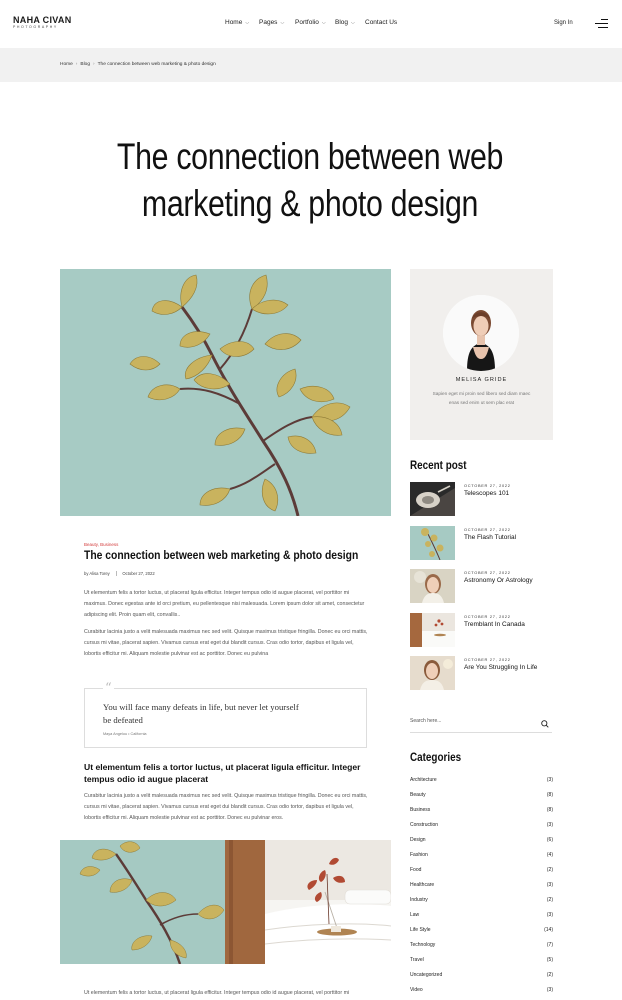 This screenshot has width=622, height=1000. Describe the element at coordinates (549, 900) in the screenshot. I see `category-count: (2)` at that location.